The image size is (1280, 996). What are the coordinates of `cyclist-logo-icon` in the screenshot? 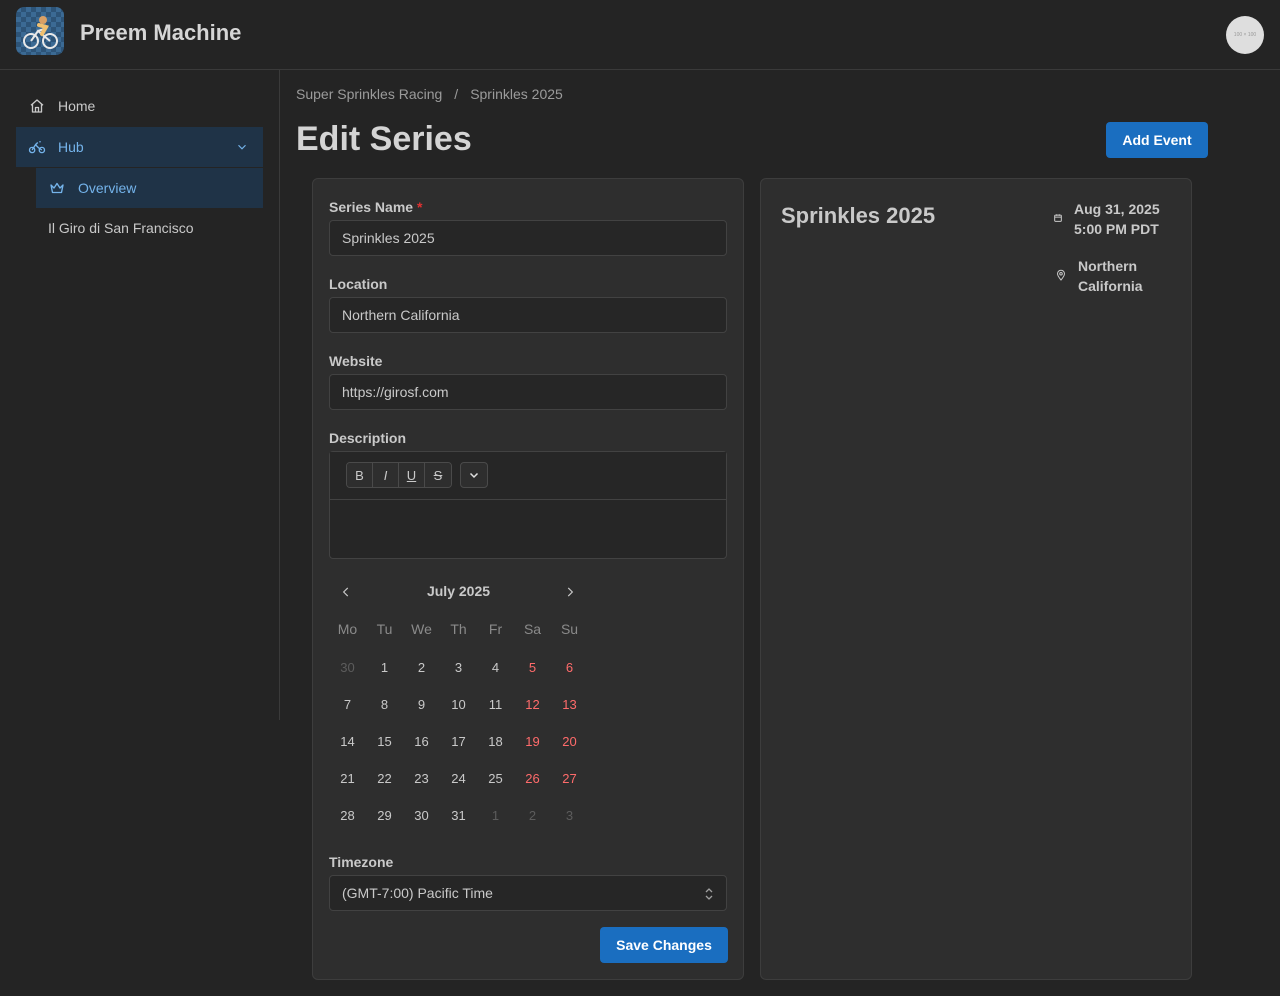 It's located at (40, 32).